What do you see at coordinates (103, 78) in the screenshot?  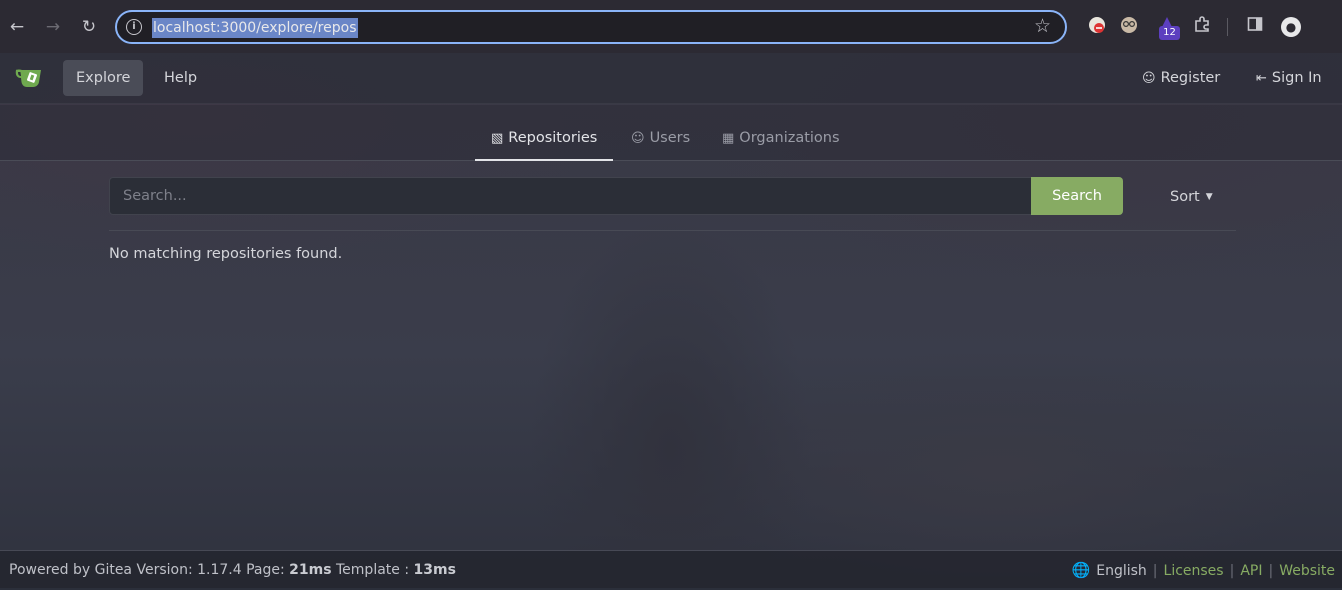 I see `nav-explore: Explore` at bounding box center [103, 78].